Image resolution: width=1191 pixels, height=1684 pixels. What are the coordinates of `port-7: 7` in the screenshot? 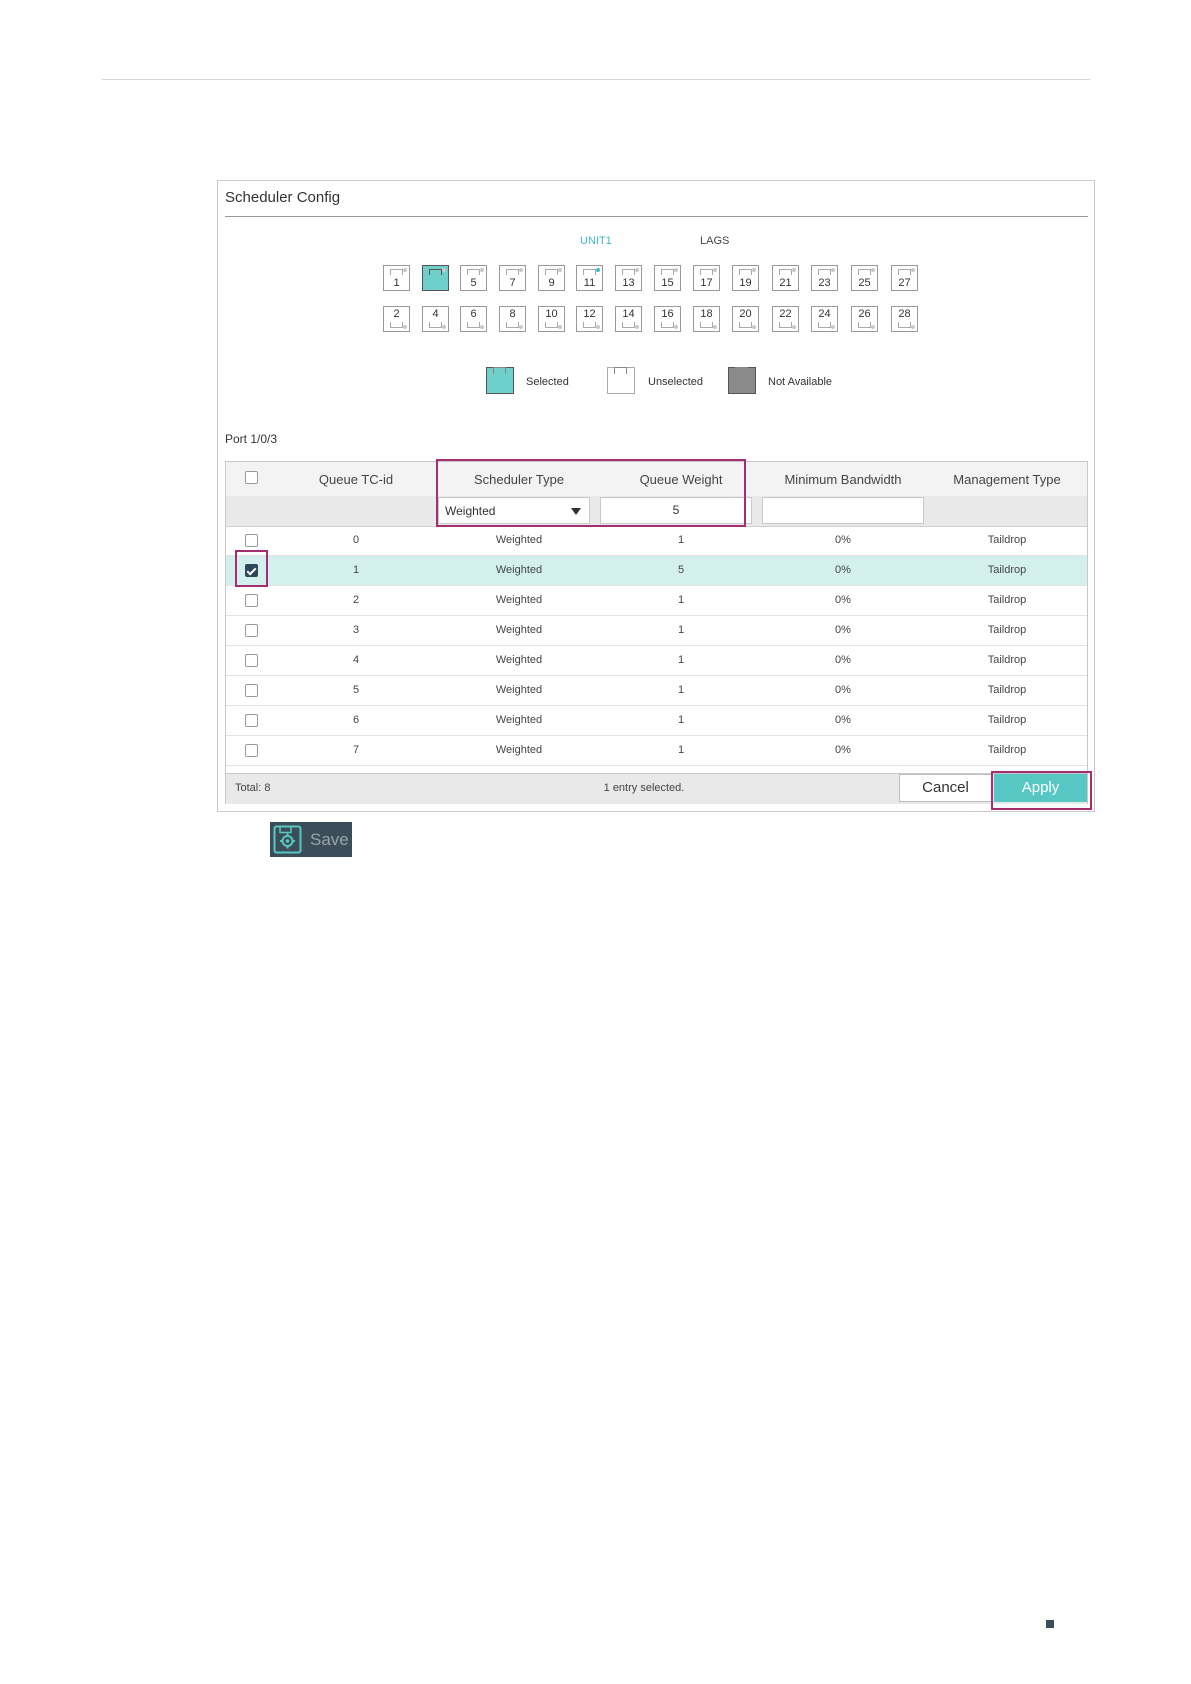 It's located at (512, 278).